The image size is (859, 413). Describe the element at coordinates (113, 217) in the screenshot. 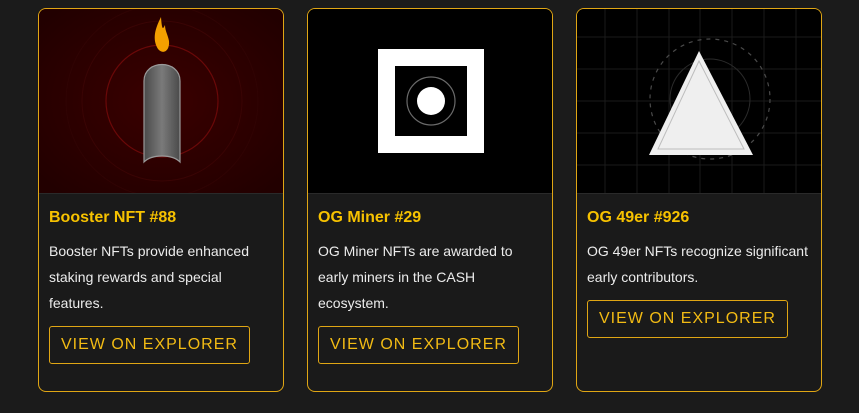

I see `nft-title: Booster NFT #88` at that location.